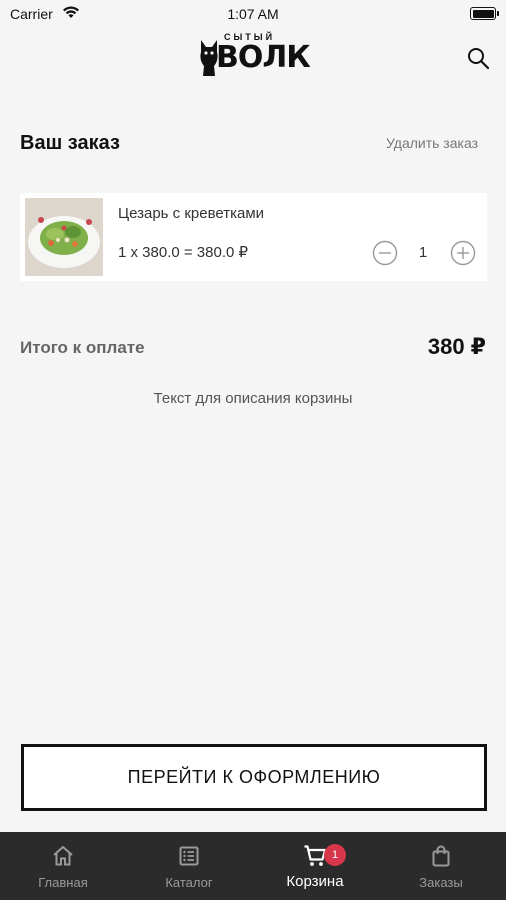 The height and width of the screenshot is (900, 506). I want to click on logo: СЫТЫЙ ВОЛК, so click(254, 58).